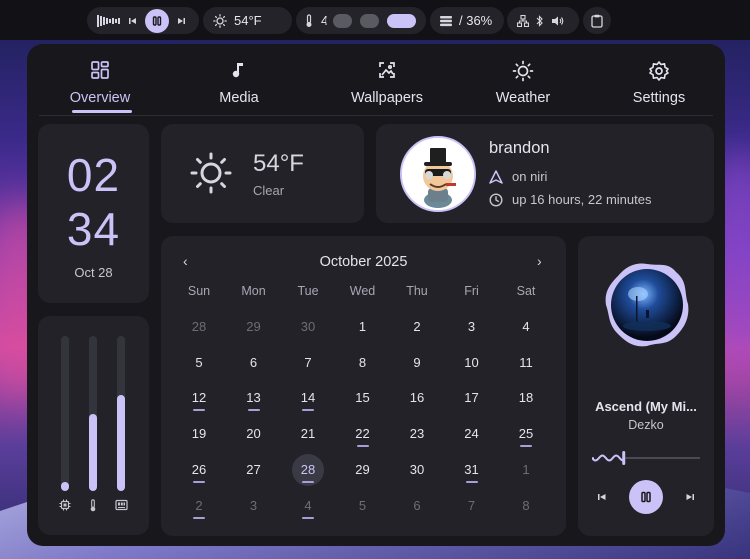  I want to click on calendar-day: 27, so click(254, 469).